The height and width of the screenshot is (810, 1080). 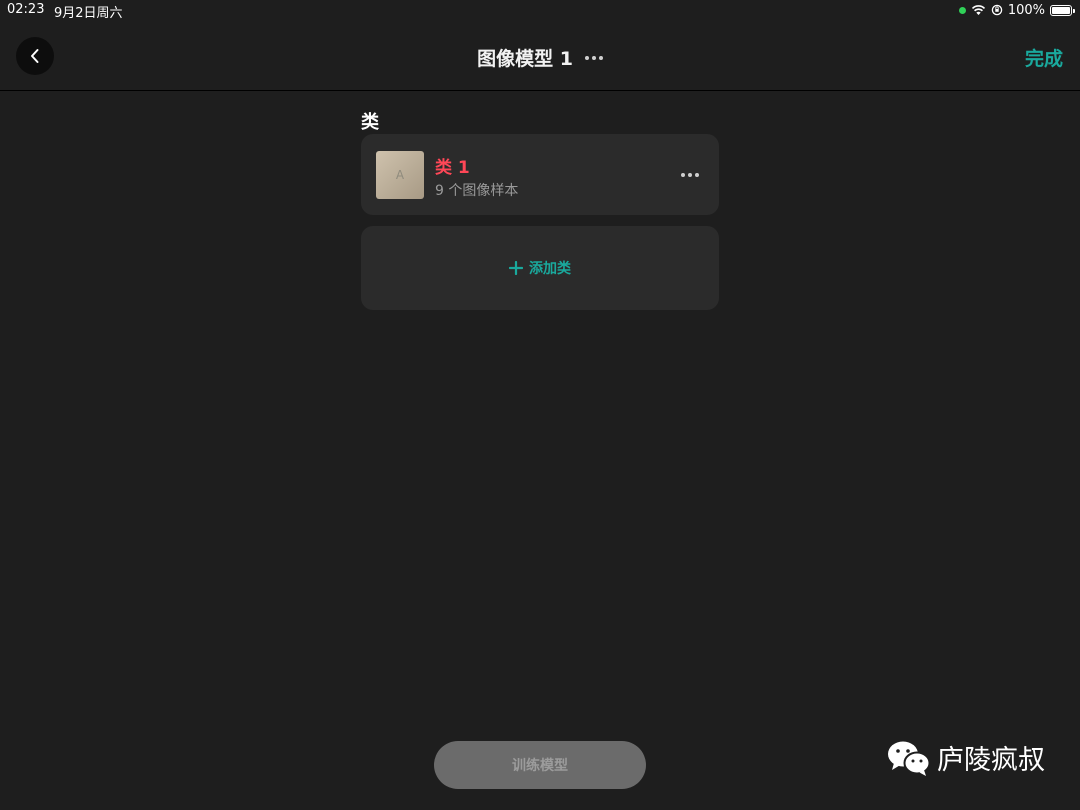 I want to click on battery-cap, so click(x=1074, y=10).